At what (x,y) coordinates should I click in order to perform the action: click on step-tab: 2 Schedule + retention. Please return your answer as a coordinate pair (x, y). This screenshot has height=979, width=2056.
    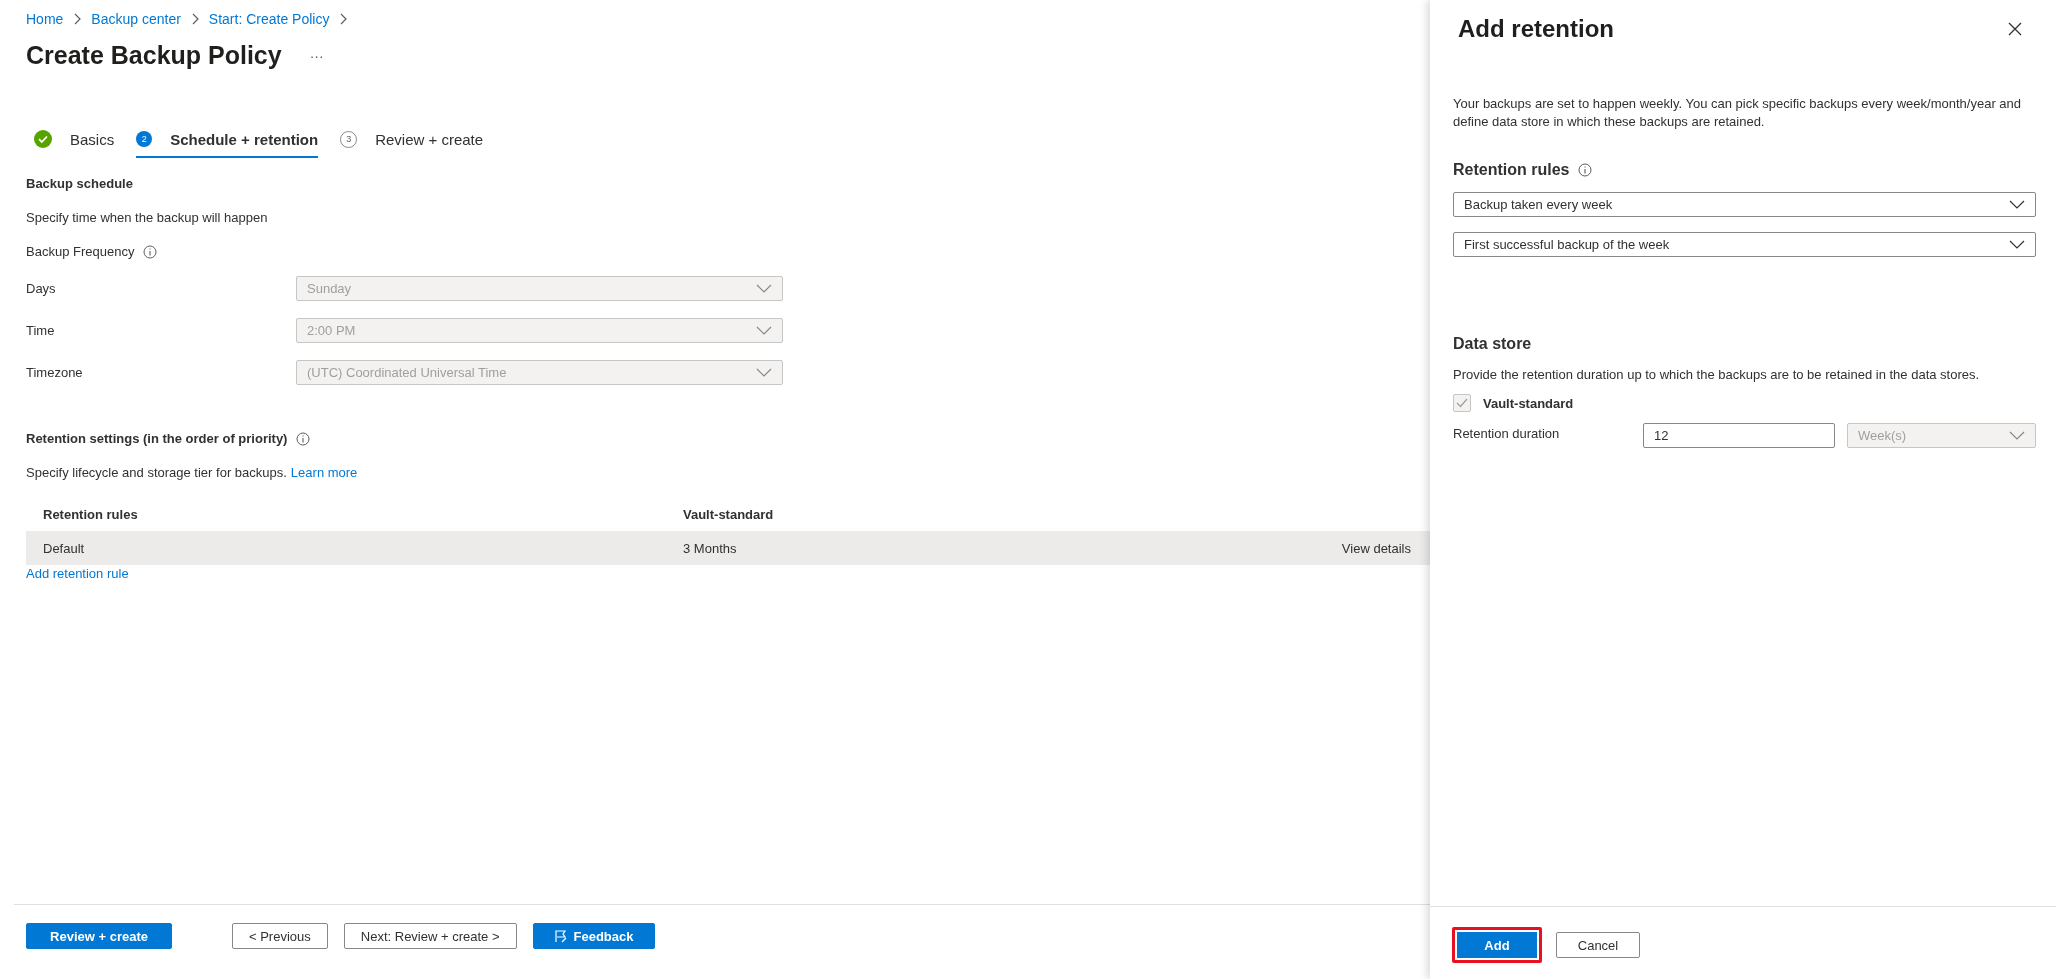
    Looking at the image, I should click on (227, 141).